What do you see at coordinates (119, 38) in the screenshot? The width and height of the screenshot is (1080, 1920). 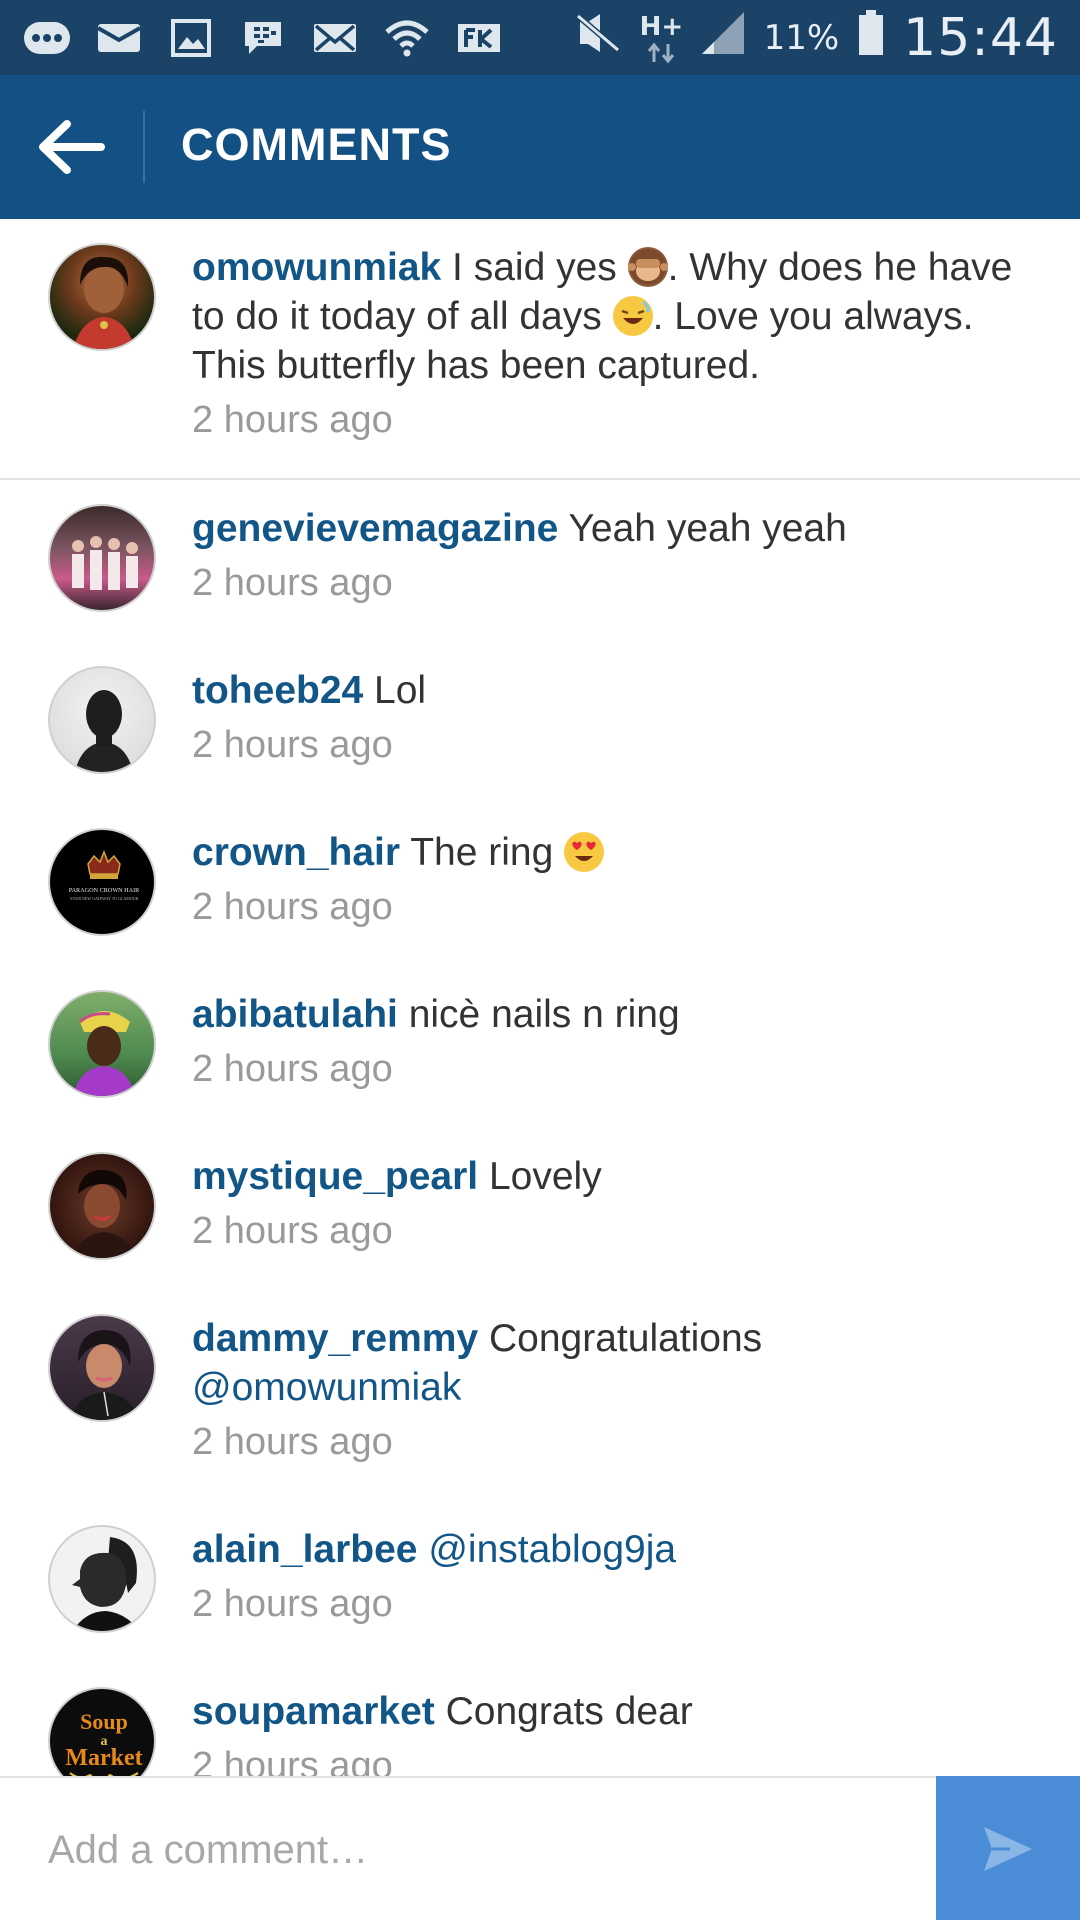 I see `mail-icon` at bounding box center [119, 38].